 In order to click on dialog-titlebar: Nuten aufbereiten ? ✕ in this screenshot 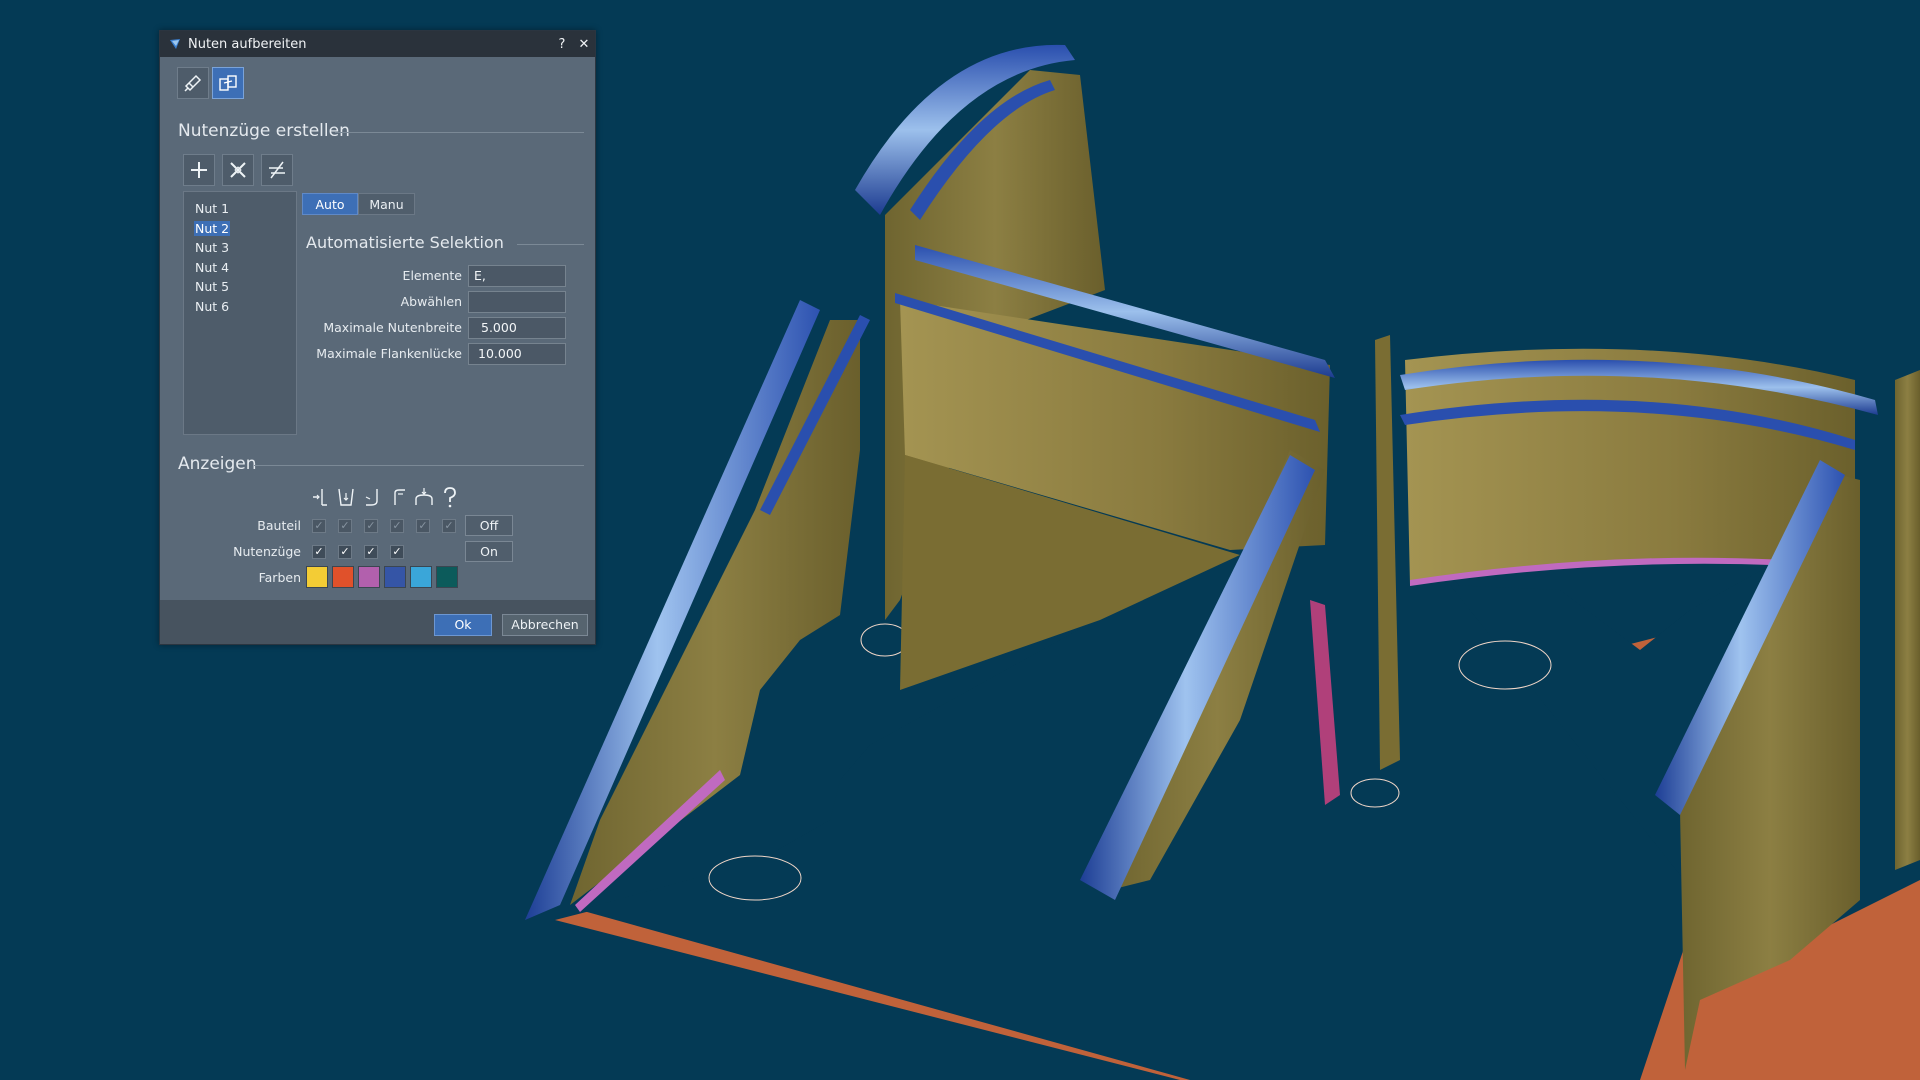, I will do `click(377, 44)`.